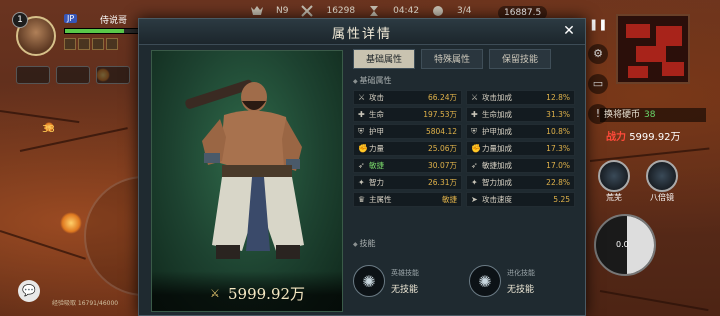 This screenshot has height=316, width=720. Describe the element at coordinates (442, 182) in the screenshot. I see `stat-value: 26.31万` at that location.